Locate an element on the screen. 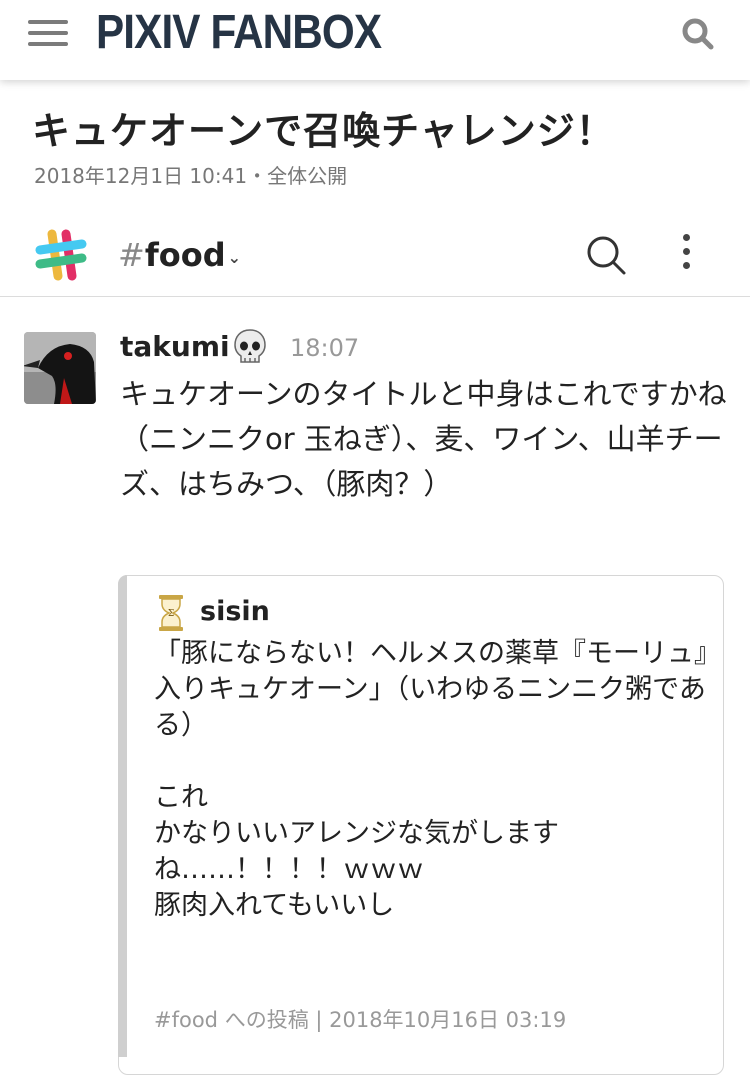 The height and width of the screenshot is (1075, 750). message-timestamp: 18:07 is located at coordinates (324, 348).